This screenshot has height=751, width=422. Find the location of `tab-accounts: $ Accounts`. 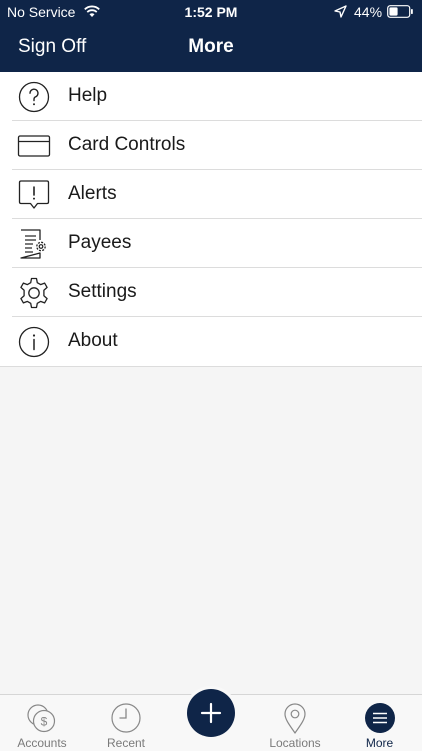

tab-accounts: $ Accounts is located at coordinates (42, 723).